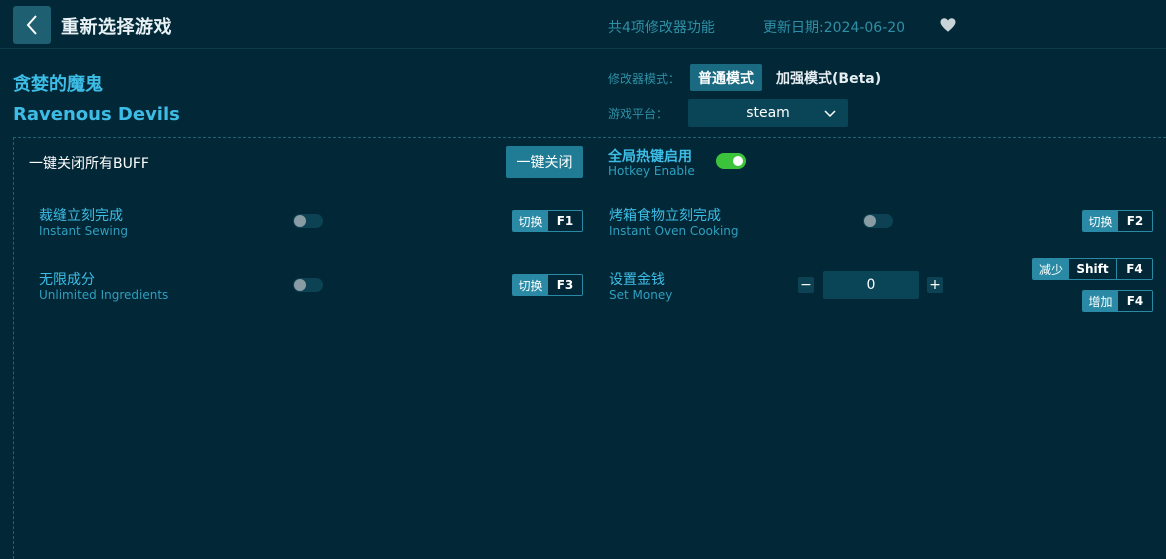 This screenshot has height=559, width=1166. What do you see at coordinates (1100, 301) in the screenshot?
I see `keybind-action: 增加` at bounding box center [1100, 301].